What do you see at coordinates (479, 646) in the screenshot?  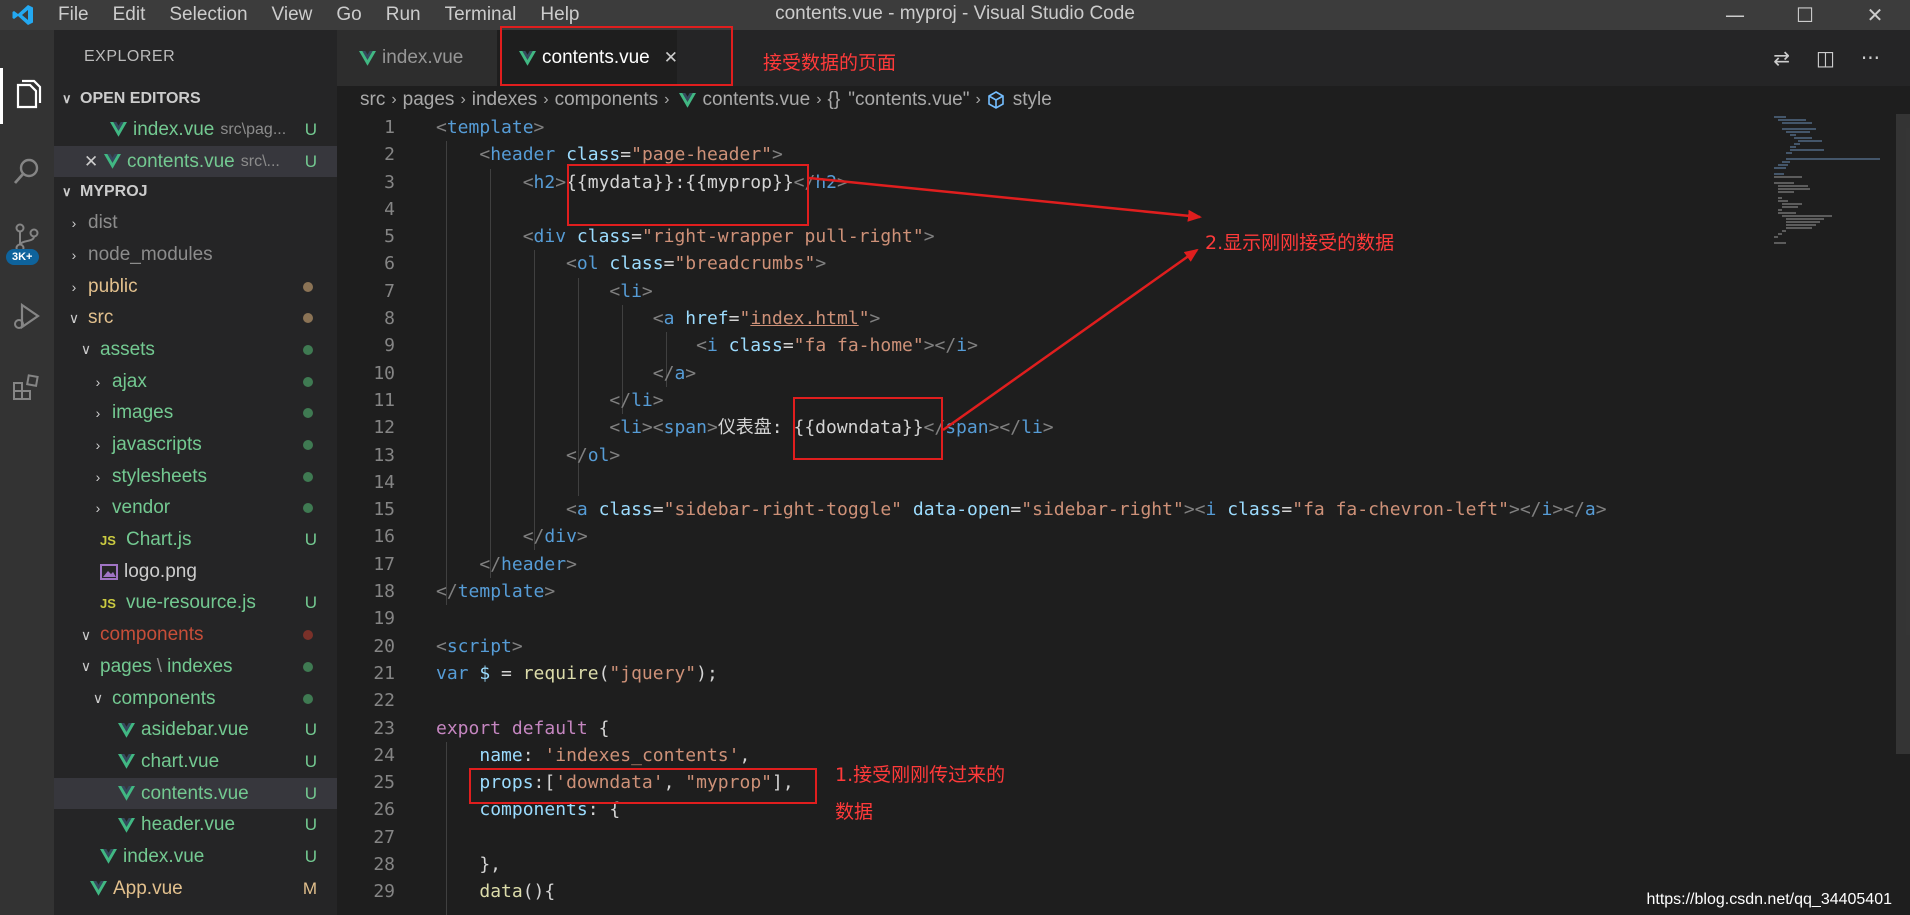 I see `code-line: <script>` at bounding box center [479, 646].